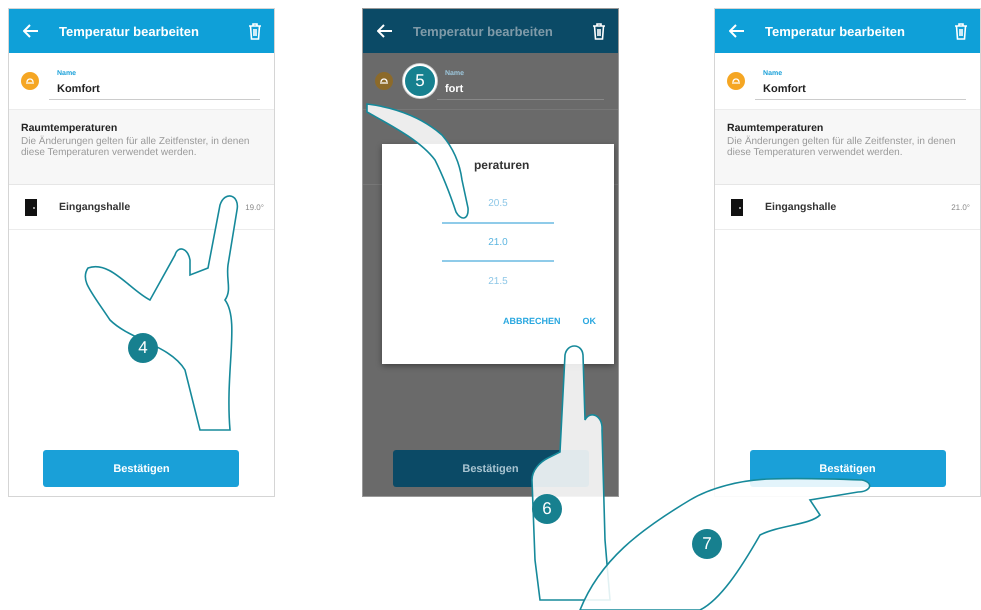 This screenshot has width=981, height=610. Describe the element at coordinates (454, 89) in the screenshot. I see `field-value: fort` at that location.